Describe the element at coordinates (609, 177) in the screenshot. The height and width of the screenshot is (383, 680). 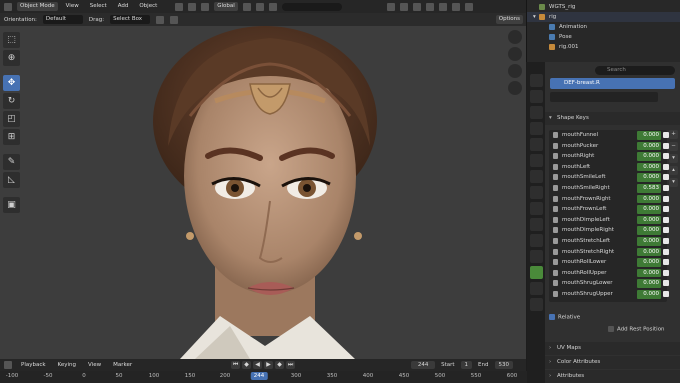
I see `shape-key-row: mouthSmileLeft 0.000` at that location.